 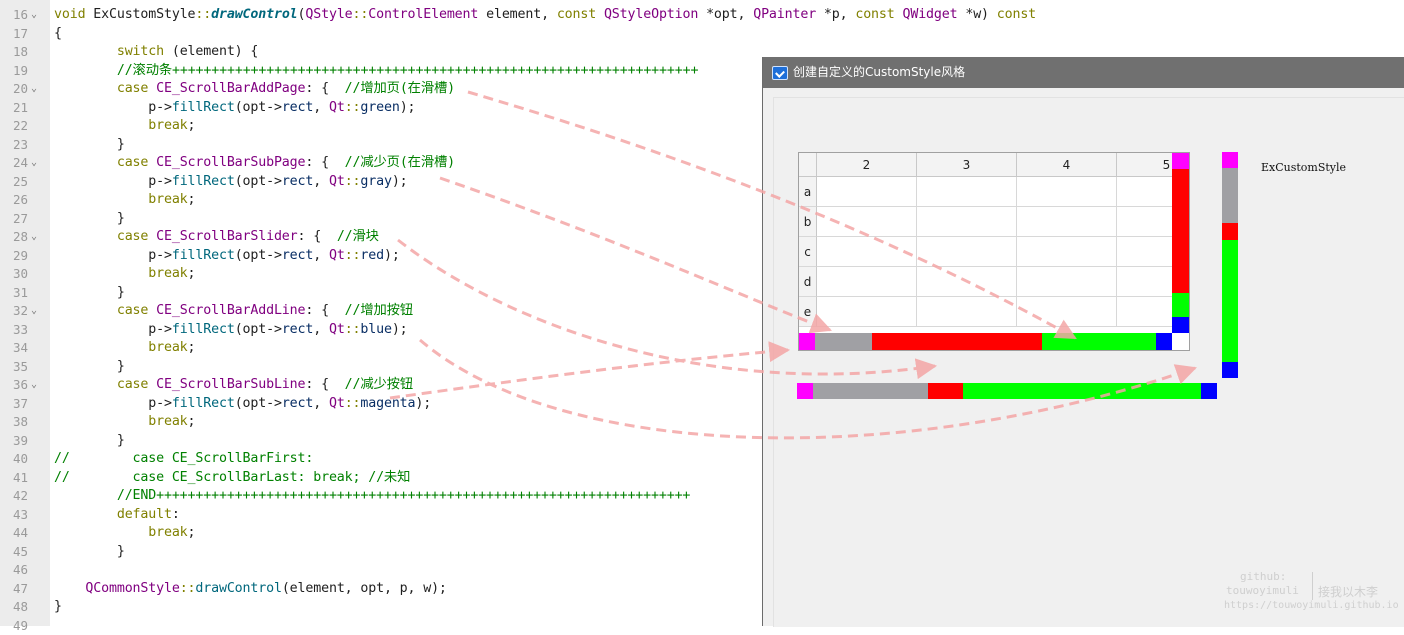 What do you see at coordinates (1180, 305) in the screenshot?
I see `table-vscroll-add-page` at bounding box center [1180, 305].